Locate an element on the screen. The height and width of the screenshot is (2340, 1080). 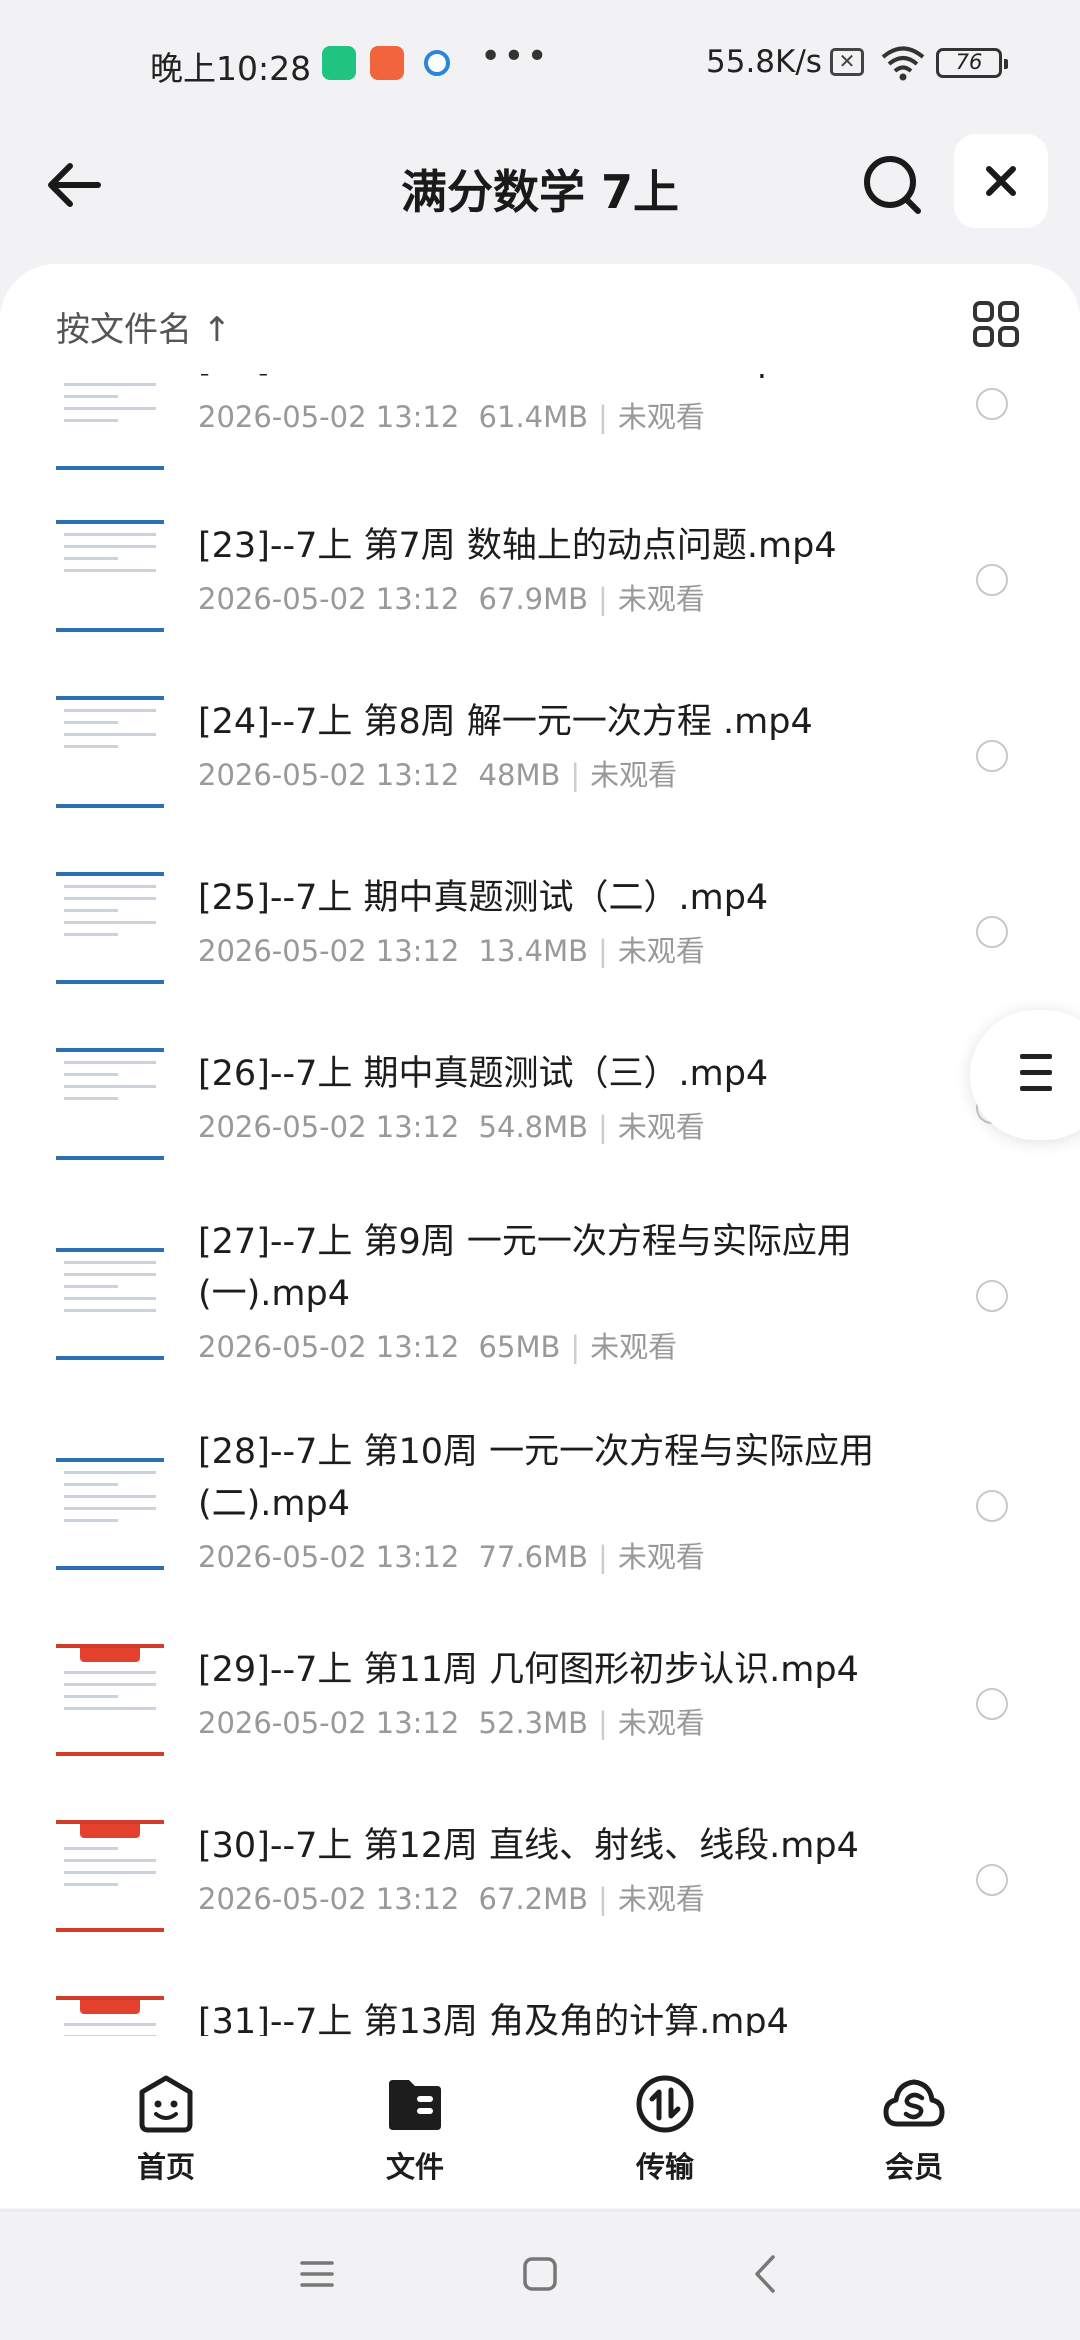
file-size: 13.4MB is located at coordinates (533, 951).